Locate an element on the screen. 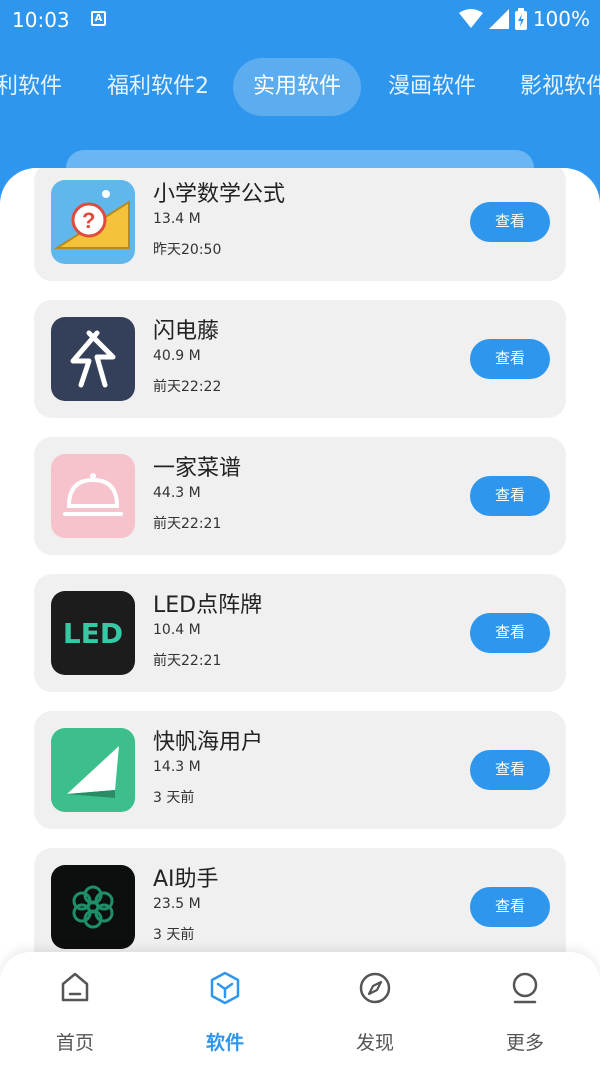 The width and height of the screenshot is (600, 1065). status-right: 100% is located at coordinates (524, 19).